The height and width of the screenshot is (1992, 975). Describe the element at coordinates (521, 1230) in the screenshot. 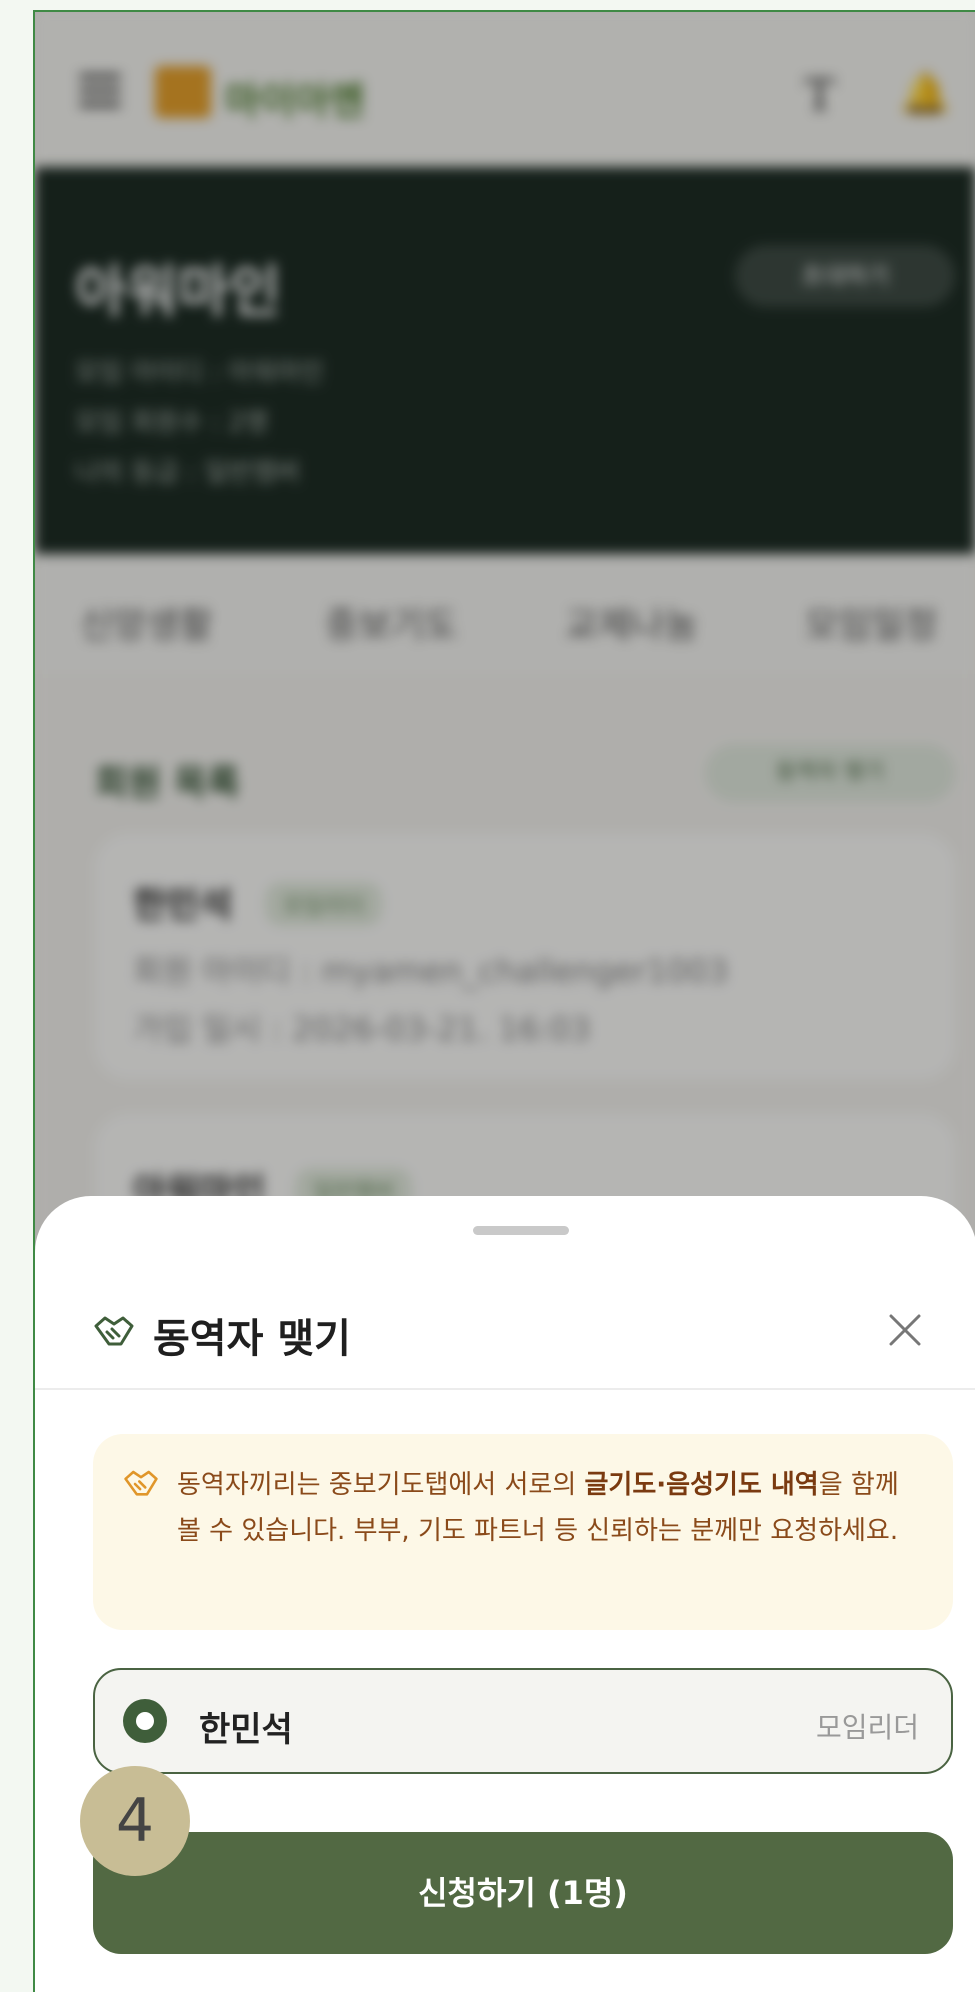

I see `sheet-drag-handle` at that location.